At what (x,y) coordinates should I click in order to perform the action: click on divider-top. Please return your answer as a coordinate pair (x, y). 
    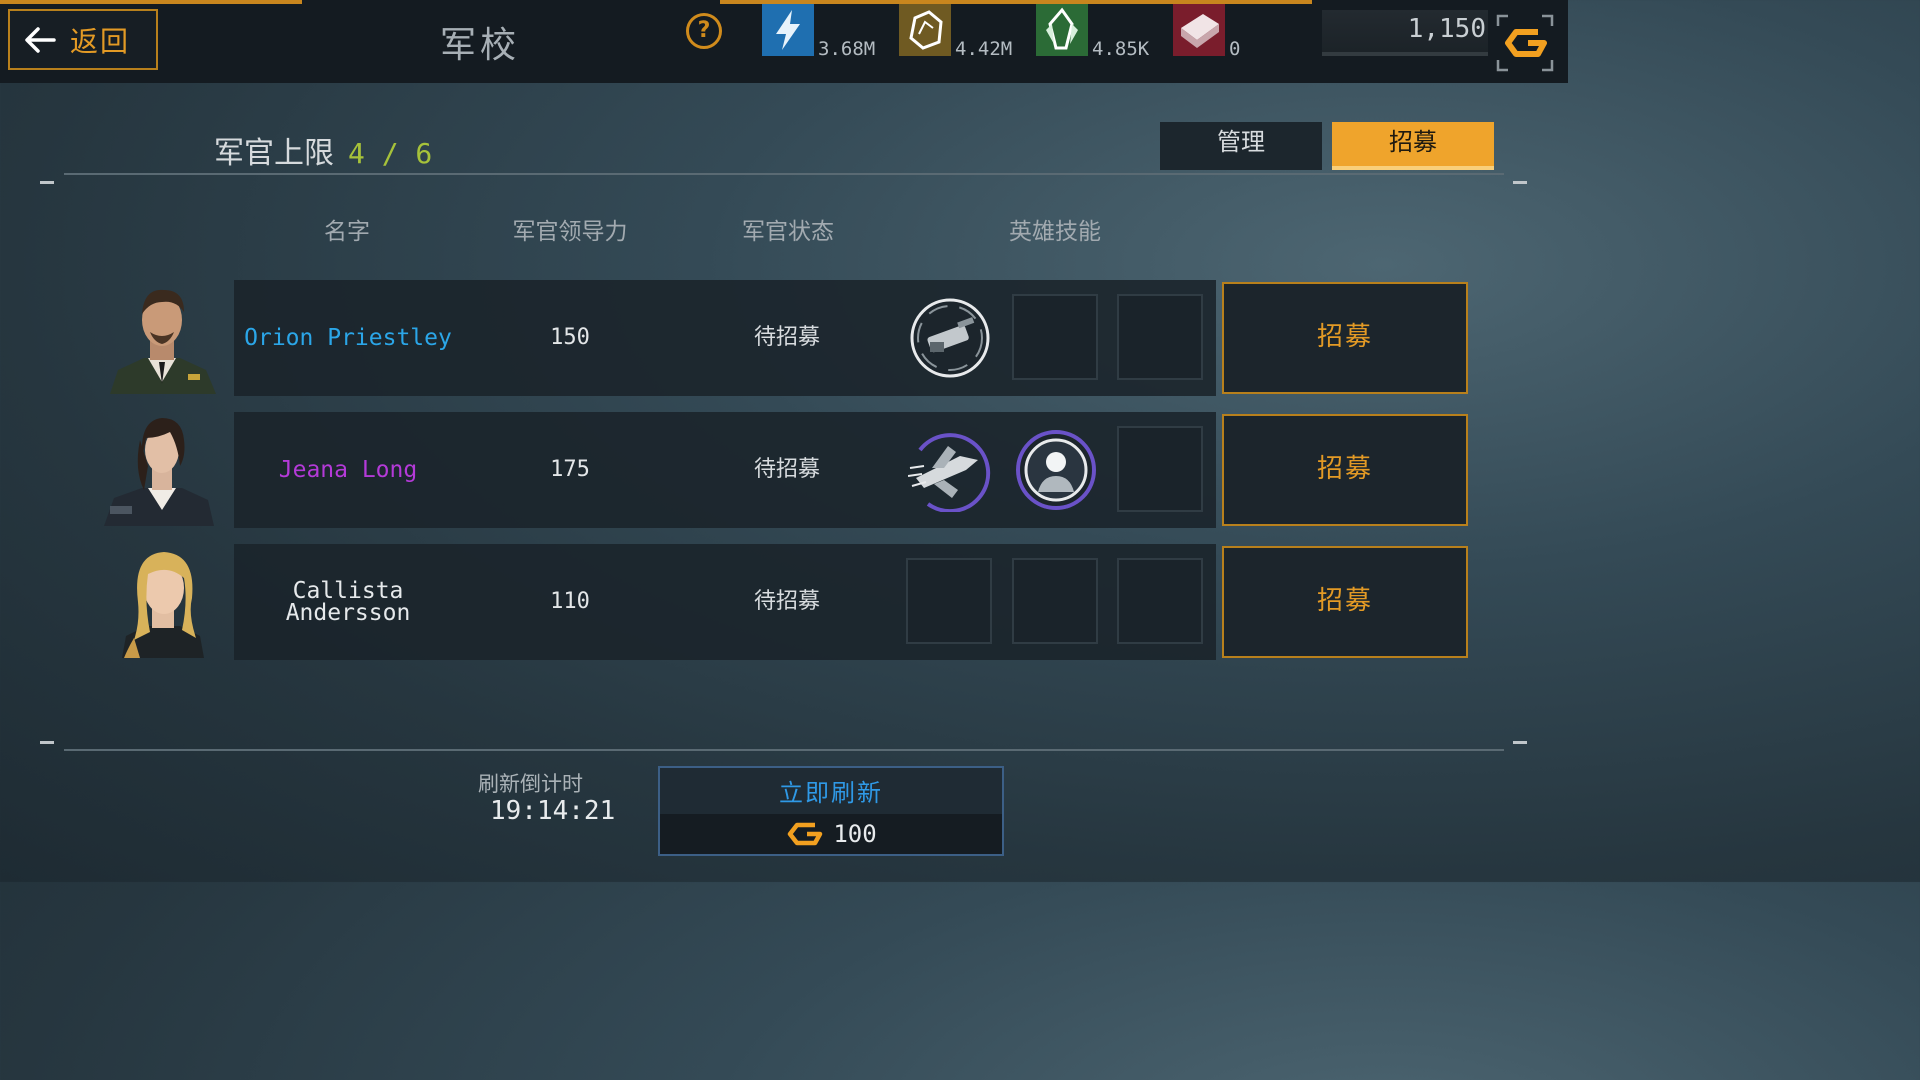
    Looking at the image, I should click on (784, 174).